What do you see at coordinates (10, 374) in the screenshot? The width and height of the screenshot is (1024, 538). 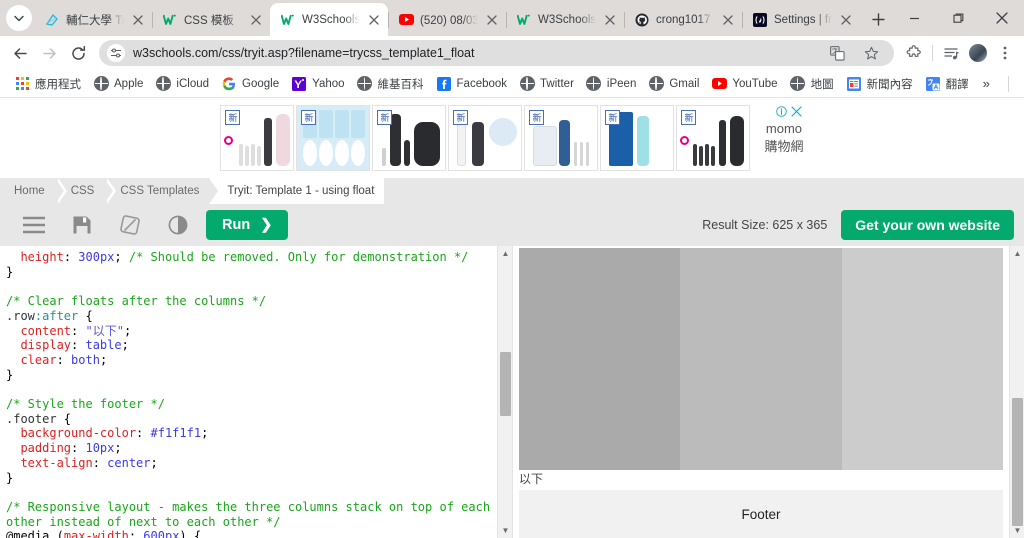 I see `code-token: }` at bounding box center [10, 374].